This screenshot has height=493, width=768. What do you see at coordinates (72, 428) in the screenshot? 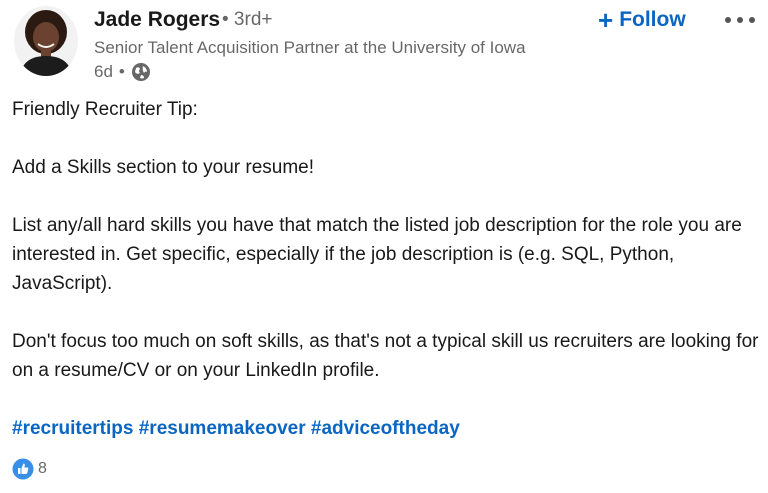
I see `hashtag-link: #recruitertips` at bounding box center [72, 428].